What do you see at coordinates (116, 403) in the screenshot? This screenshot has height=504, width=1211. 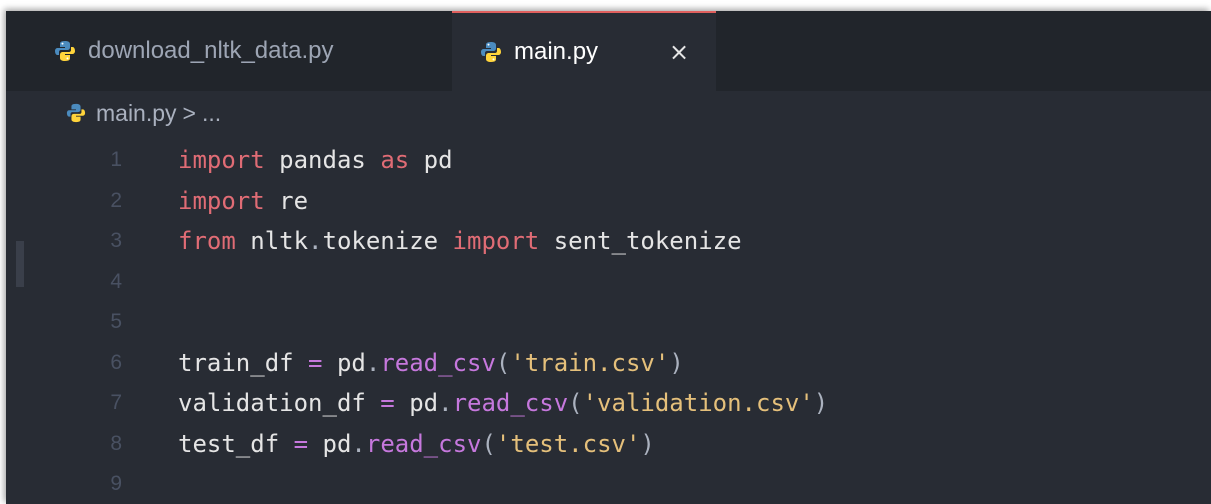 I see `line-number: 7` at bounding box center [116, 403].